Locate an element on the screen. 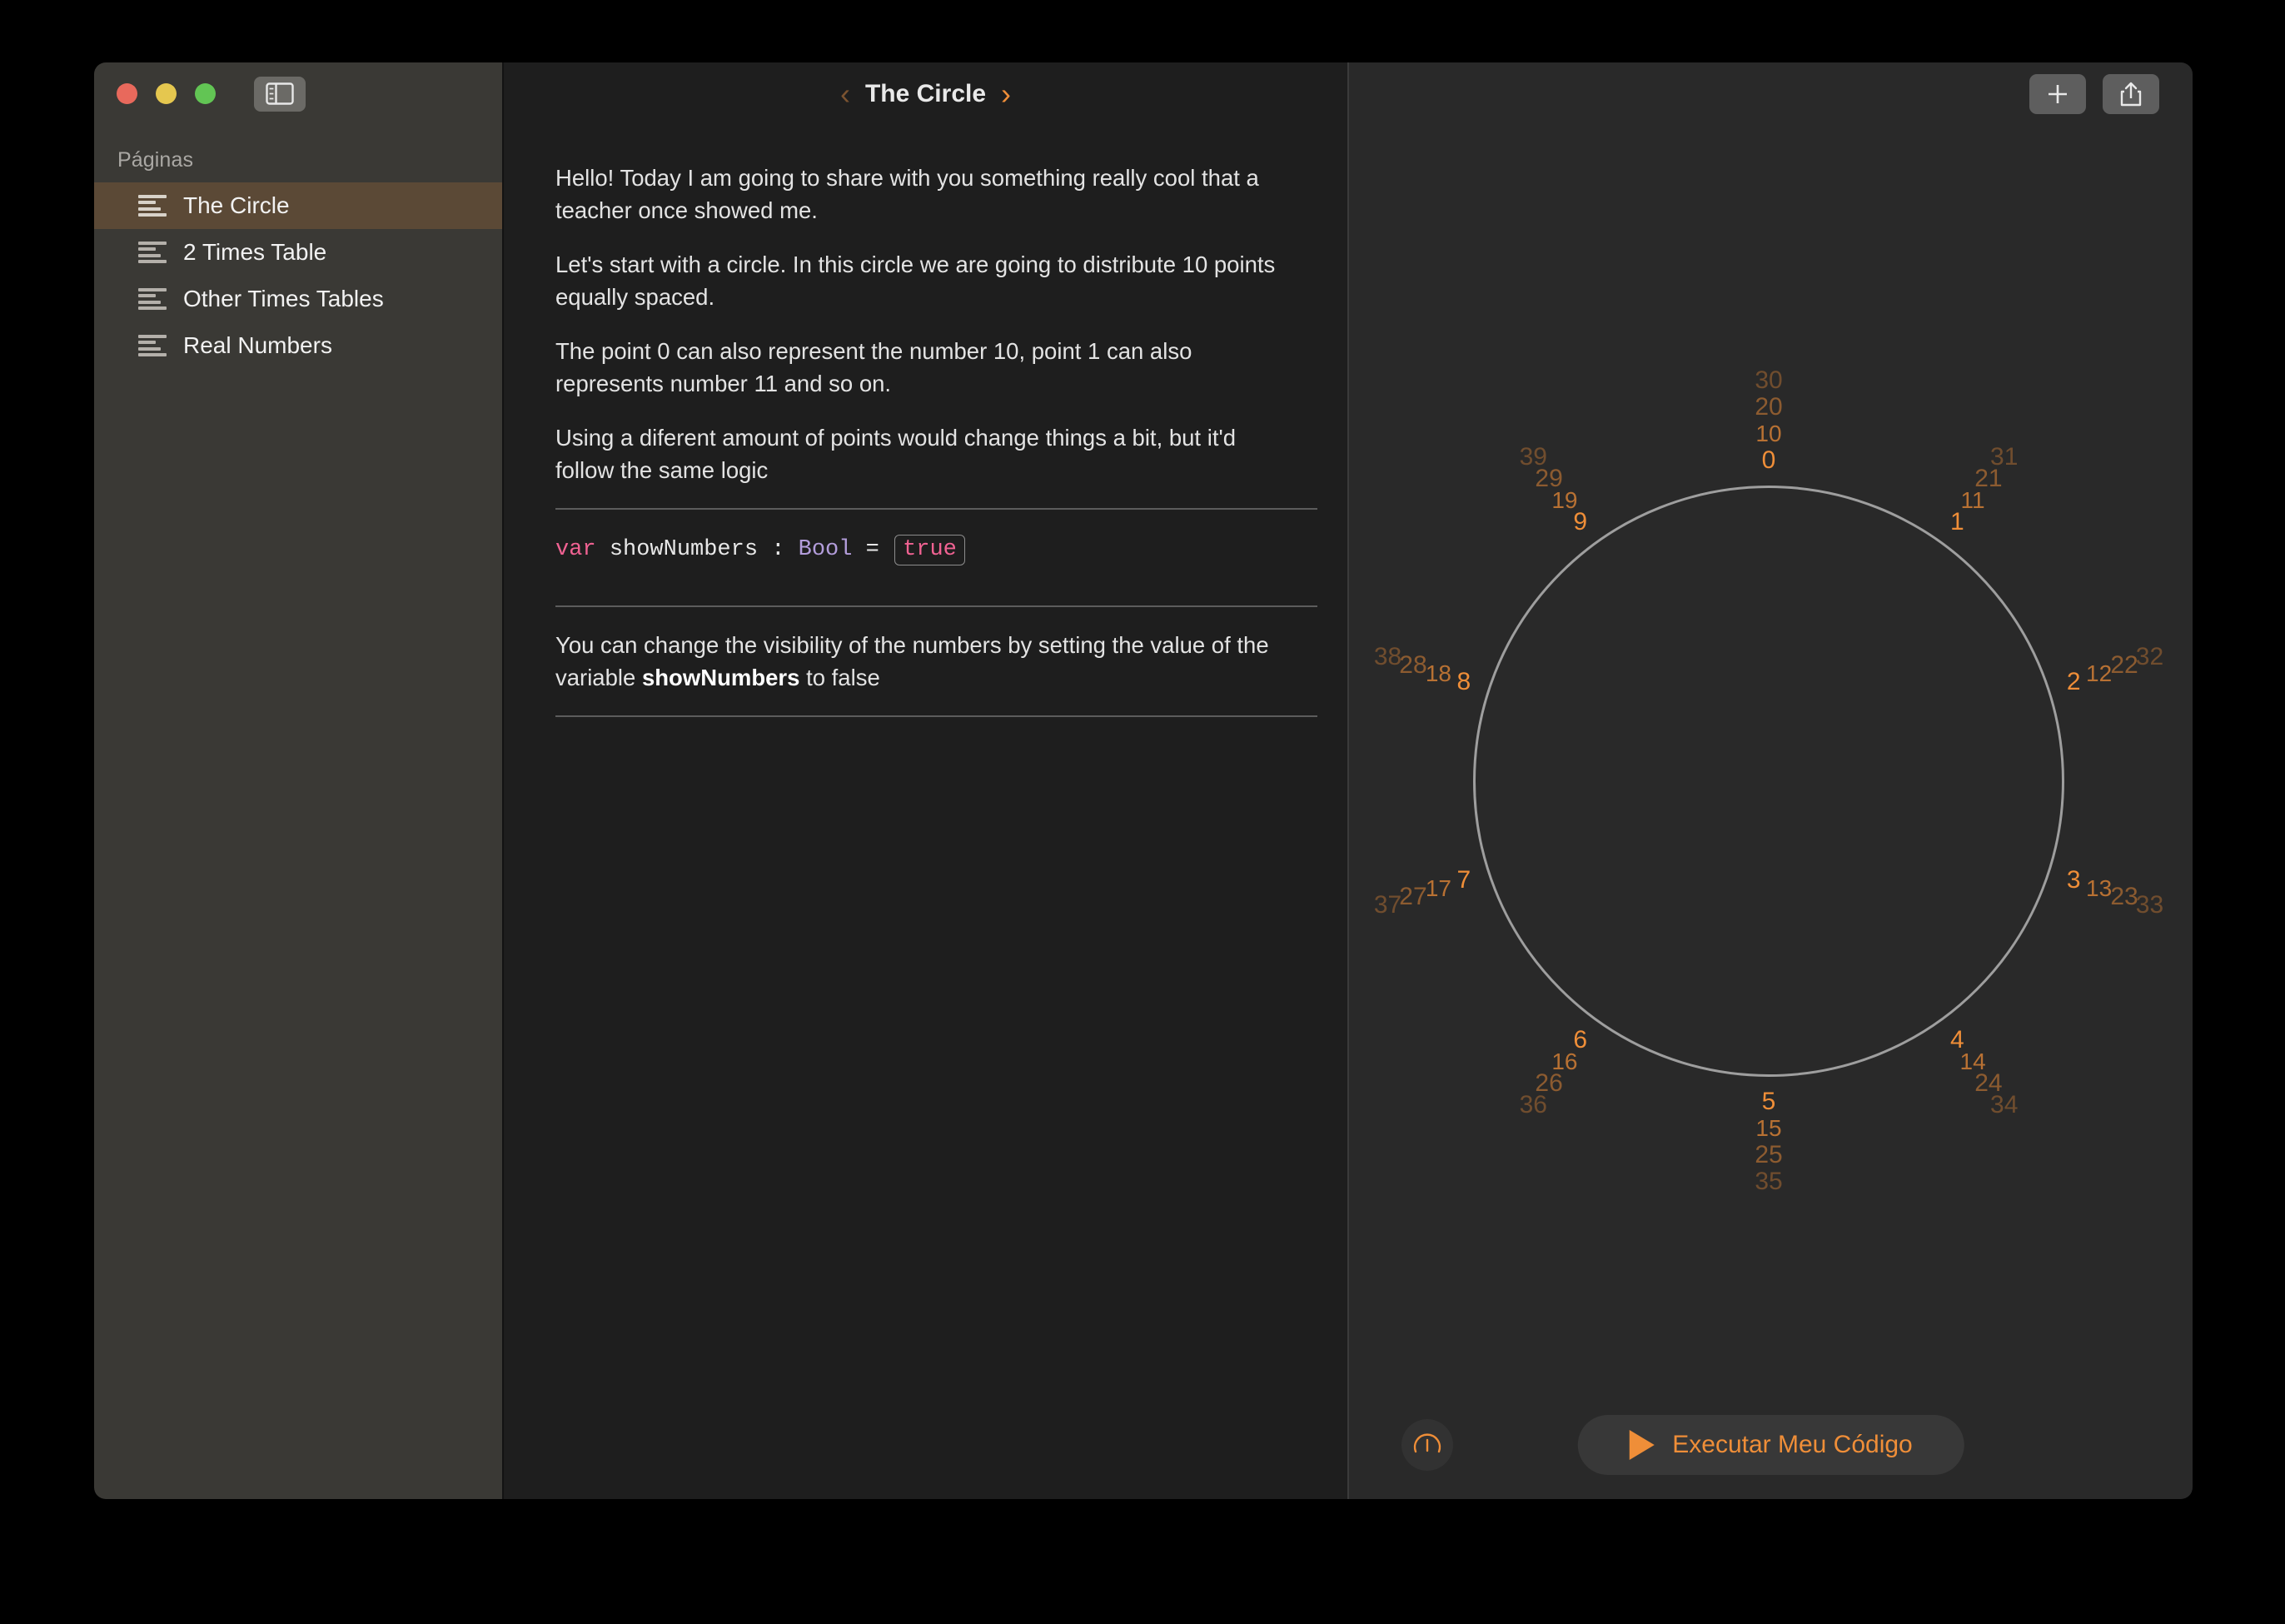 The width and height of the screenshot is (2285, 1624). circle-number-label: 1 is located at coordinates (1956, 522).